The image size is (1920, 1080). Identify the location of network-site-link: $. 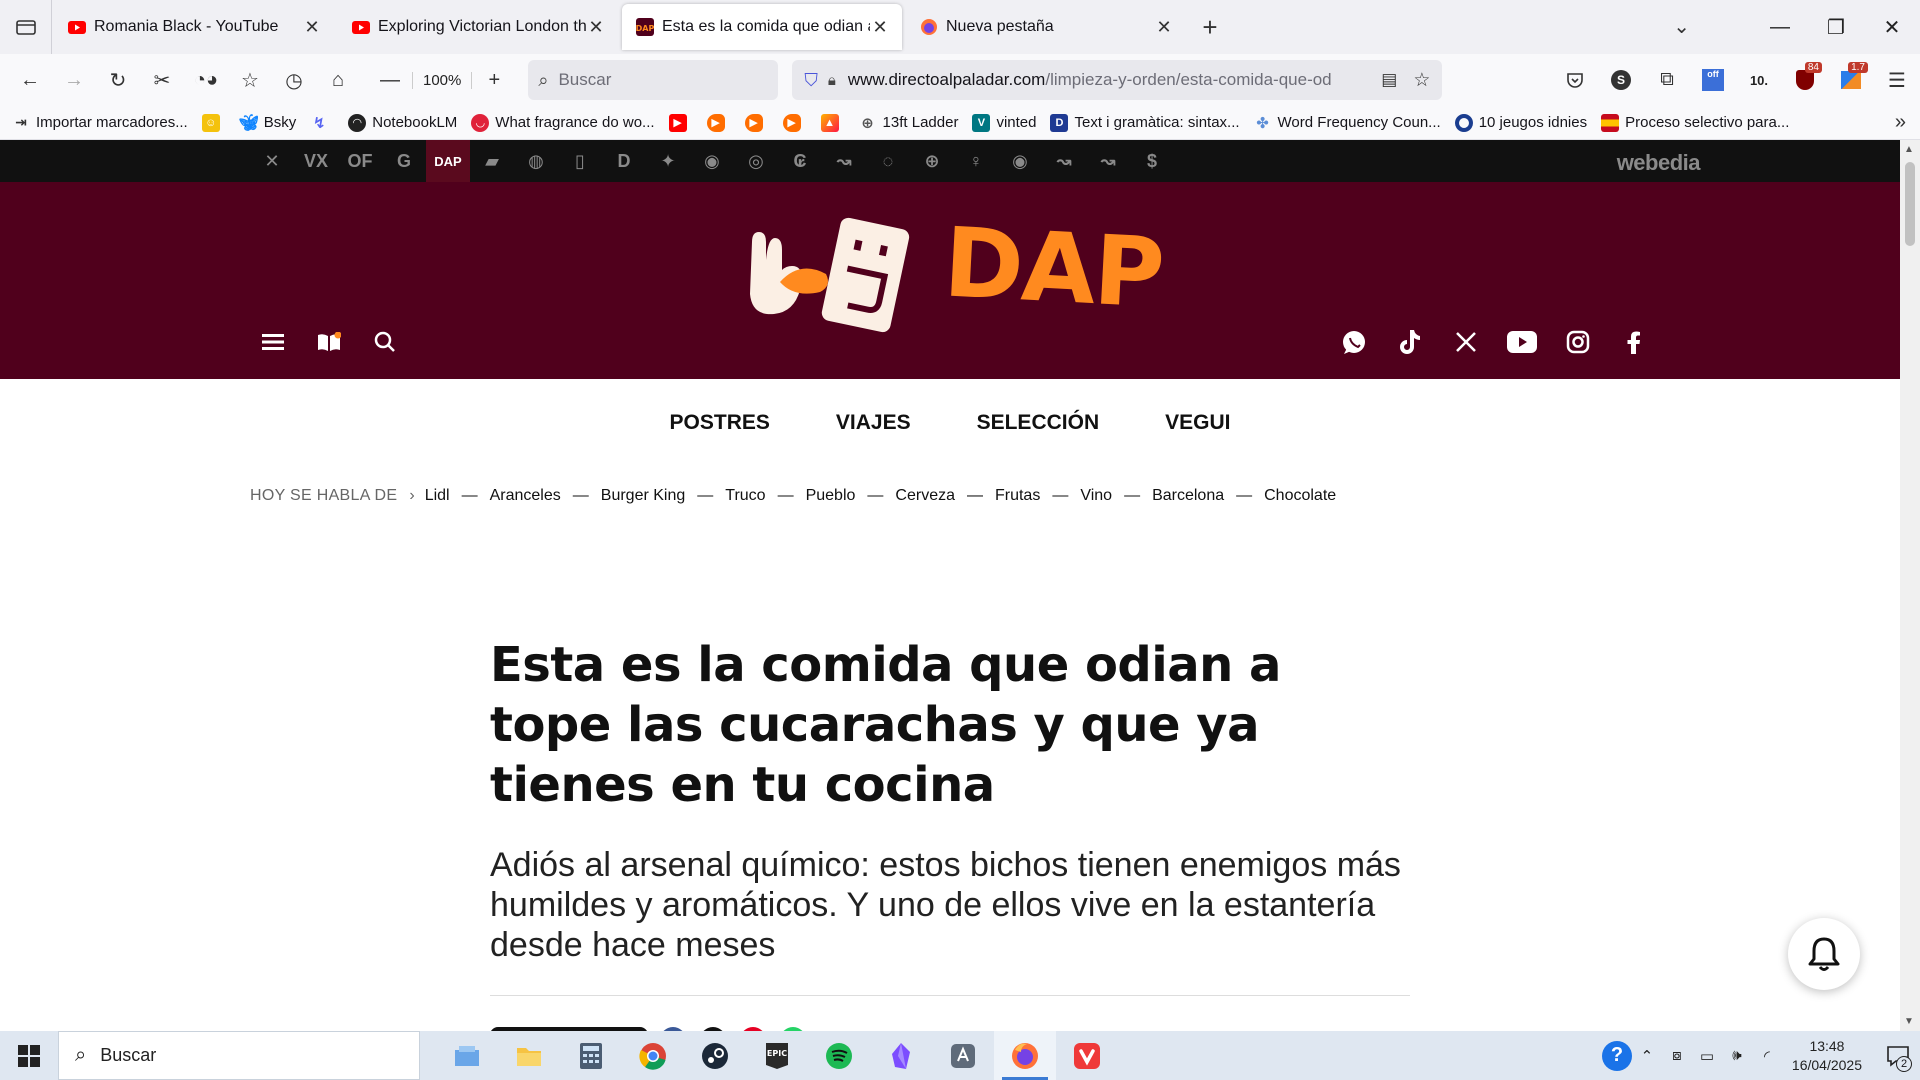
(1152, 161).